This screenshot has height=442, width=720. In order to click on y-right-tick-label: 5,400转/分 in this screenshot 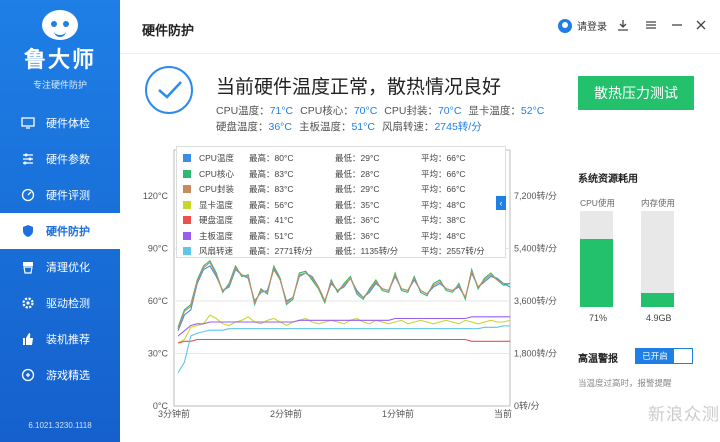, I will do `click(535, 248)`.